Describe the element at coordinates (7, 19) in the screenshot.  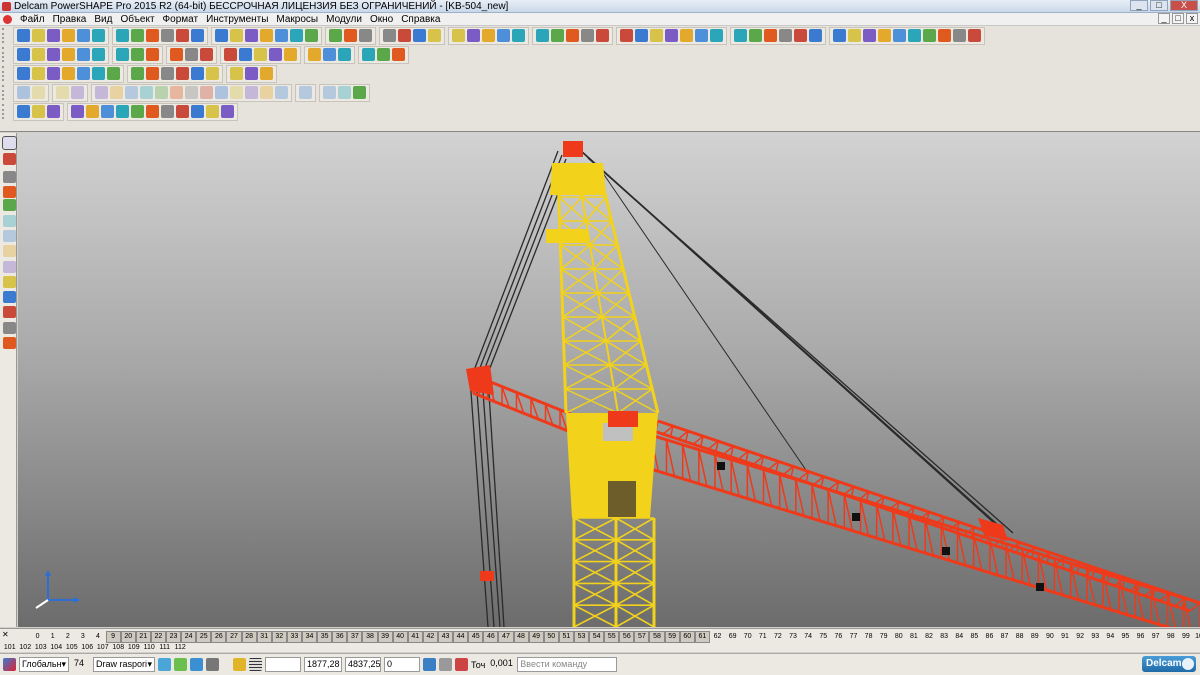
I see `document-icon` at that location.